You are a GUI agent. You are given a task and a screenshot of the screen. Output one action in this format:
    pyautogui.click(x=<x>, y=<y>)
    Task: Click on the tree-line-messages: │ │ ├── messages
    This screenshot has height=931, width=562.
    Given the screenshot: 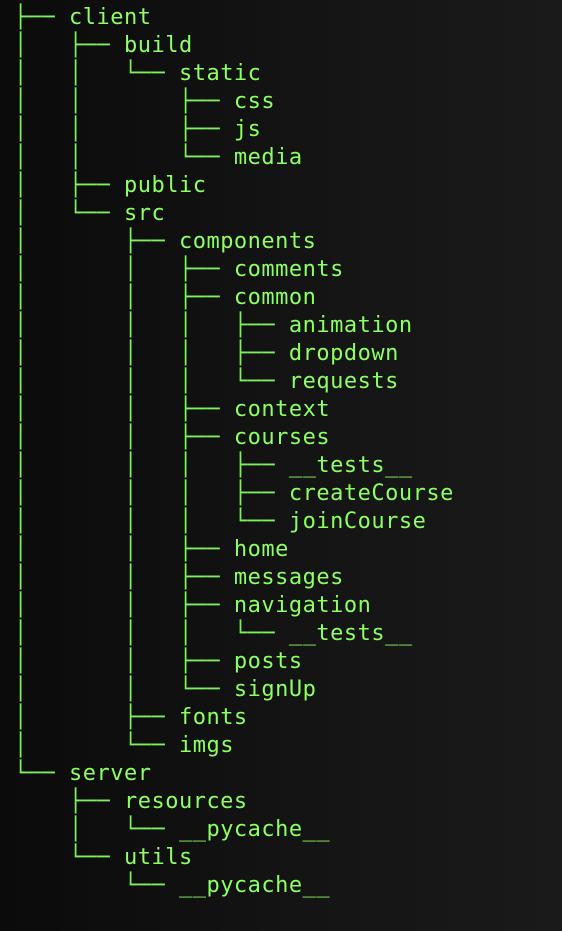 What is the action you would take?
    pyautogui.click(x=234, y=578)
    